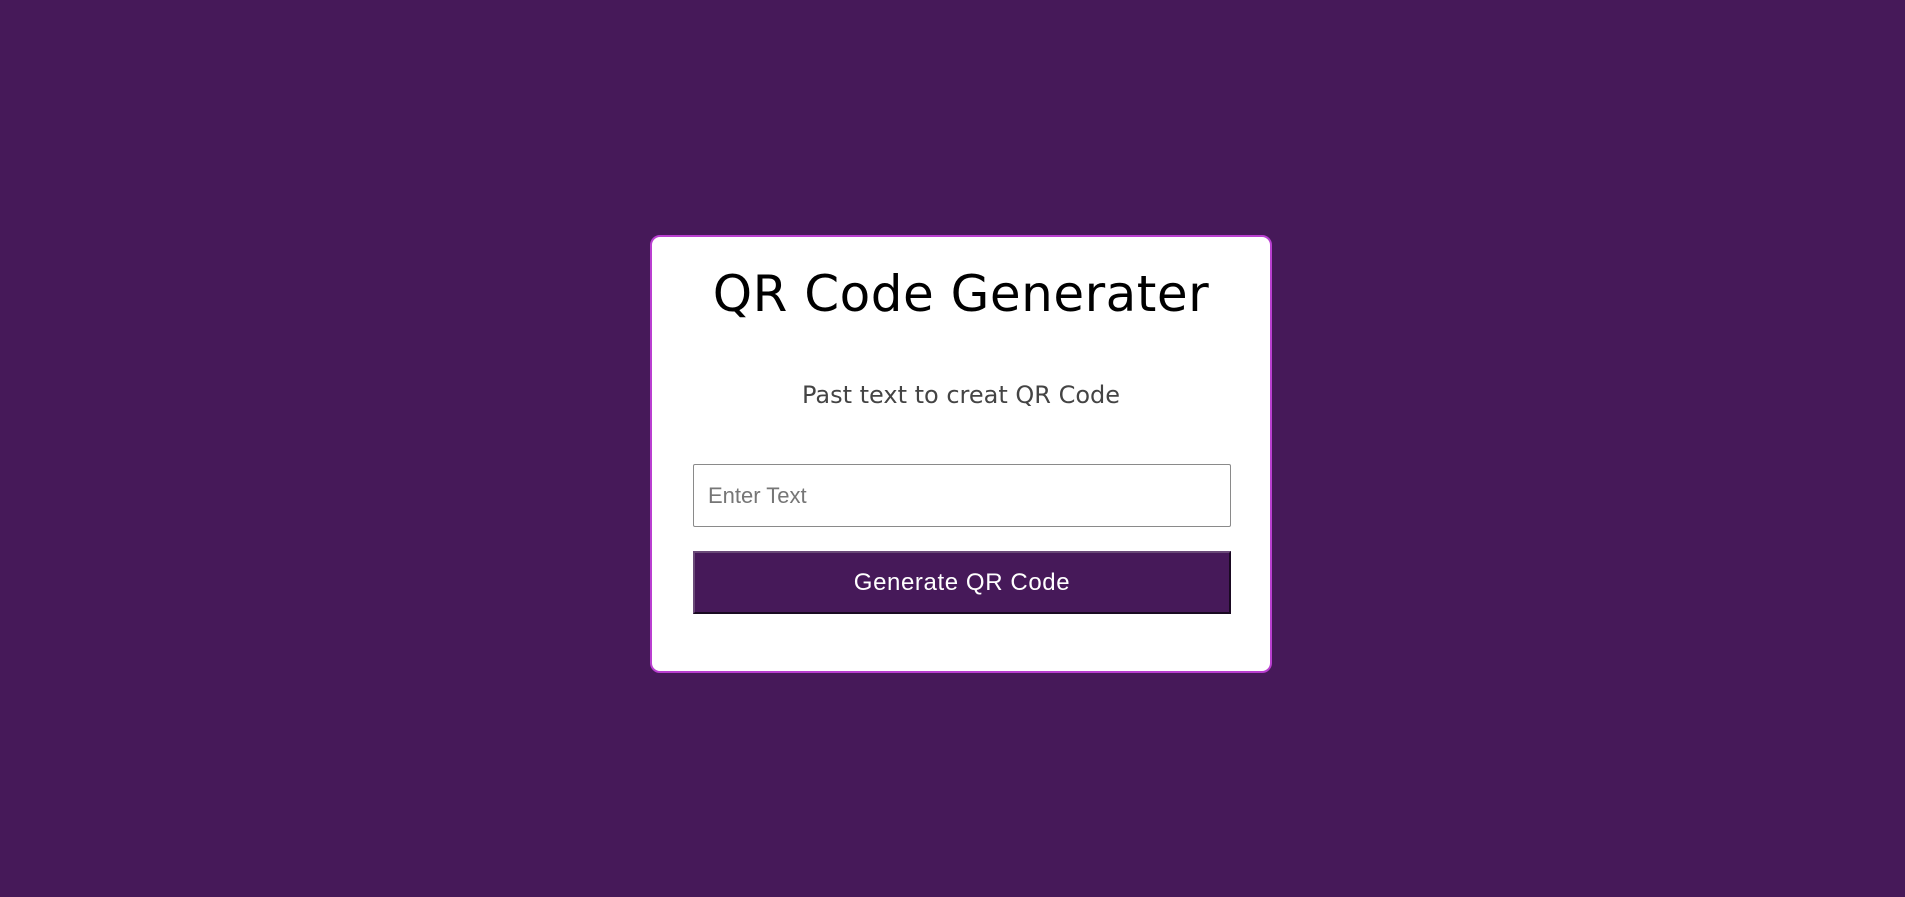 This screenshot has width=1905, height=897. I want to click on page-subtitle: Past text to creat QR Code, so click(961, 395).